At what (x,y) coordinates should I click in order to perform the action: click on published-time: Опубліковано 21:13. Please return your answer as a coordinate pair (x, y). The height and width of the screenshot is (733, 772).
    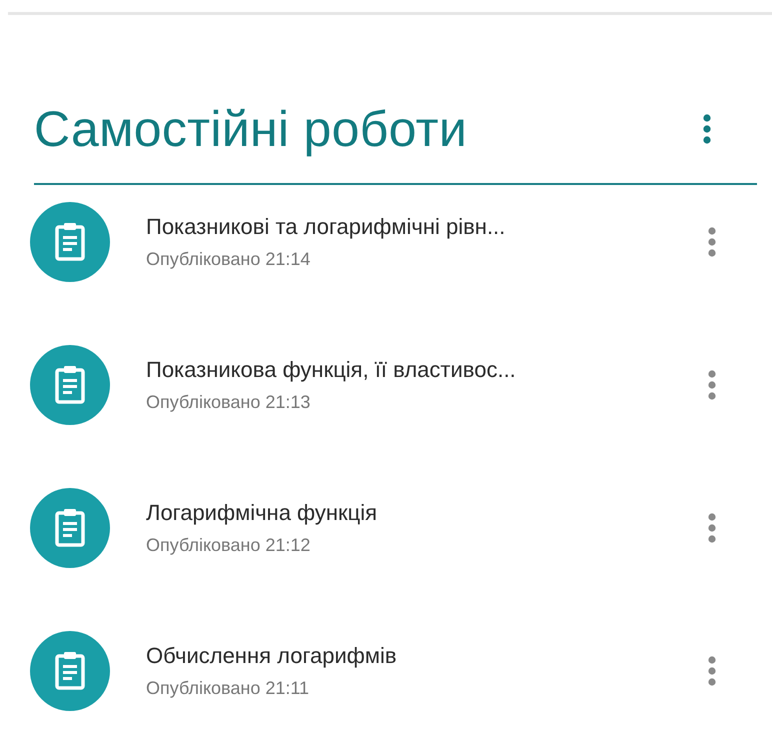
    Looking at the image, I should click on (229, 402).